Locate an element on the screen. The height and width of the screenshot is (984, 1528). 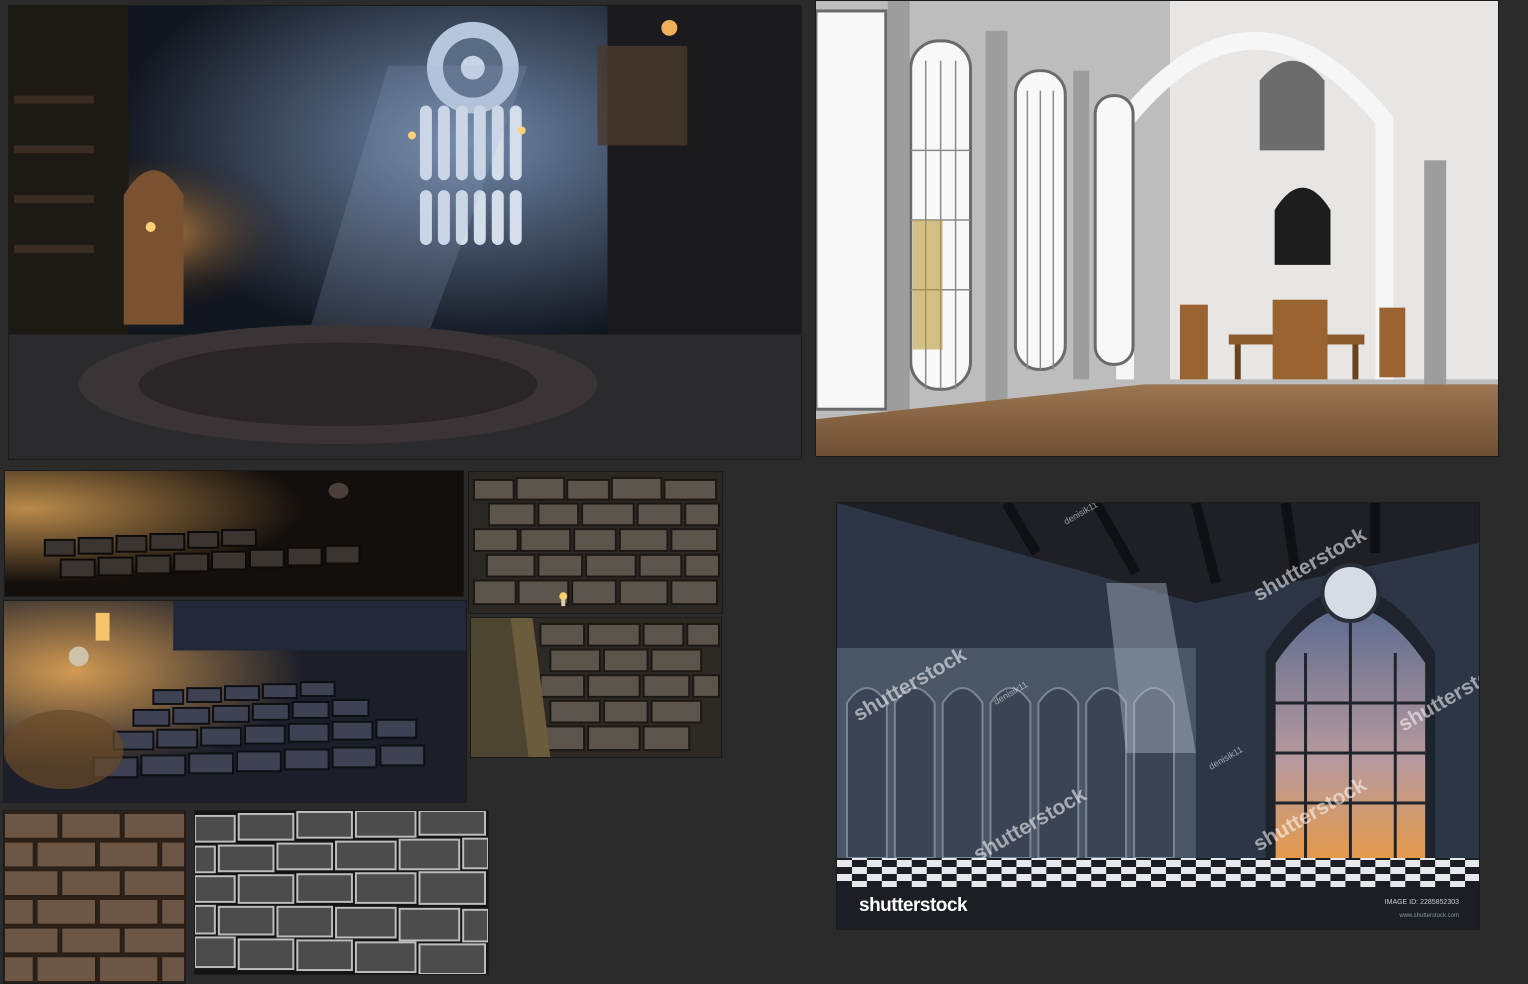
reference-image-brick-grey is located at coordinates (341, 892).